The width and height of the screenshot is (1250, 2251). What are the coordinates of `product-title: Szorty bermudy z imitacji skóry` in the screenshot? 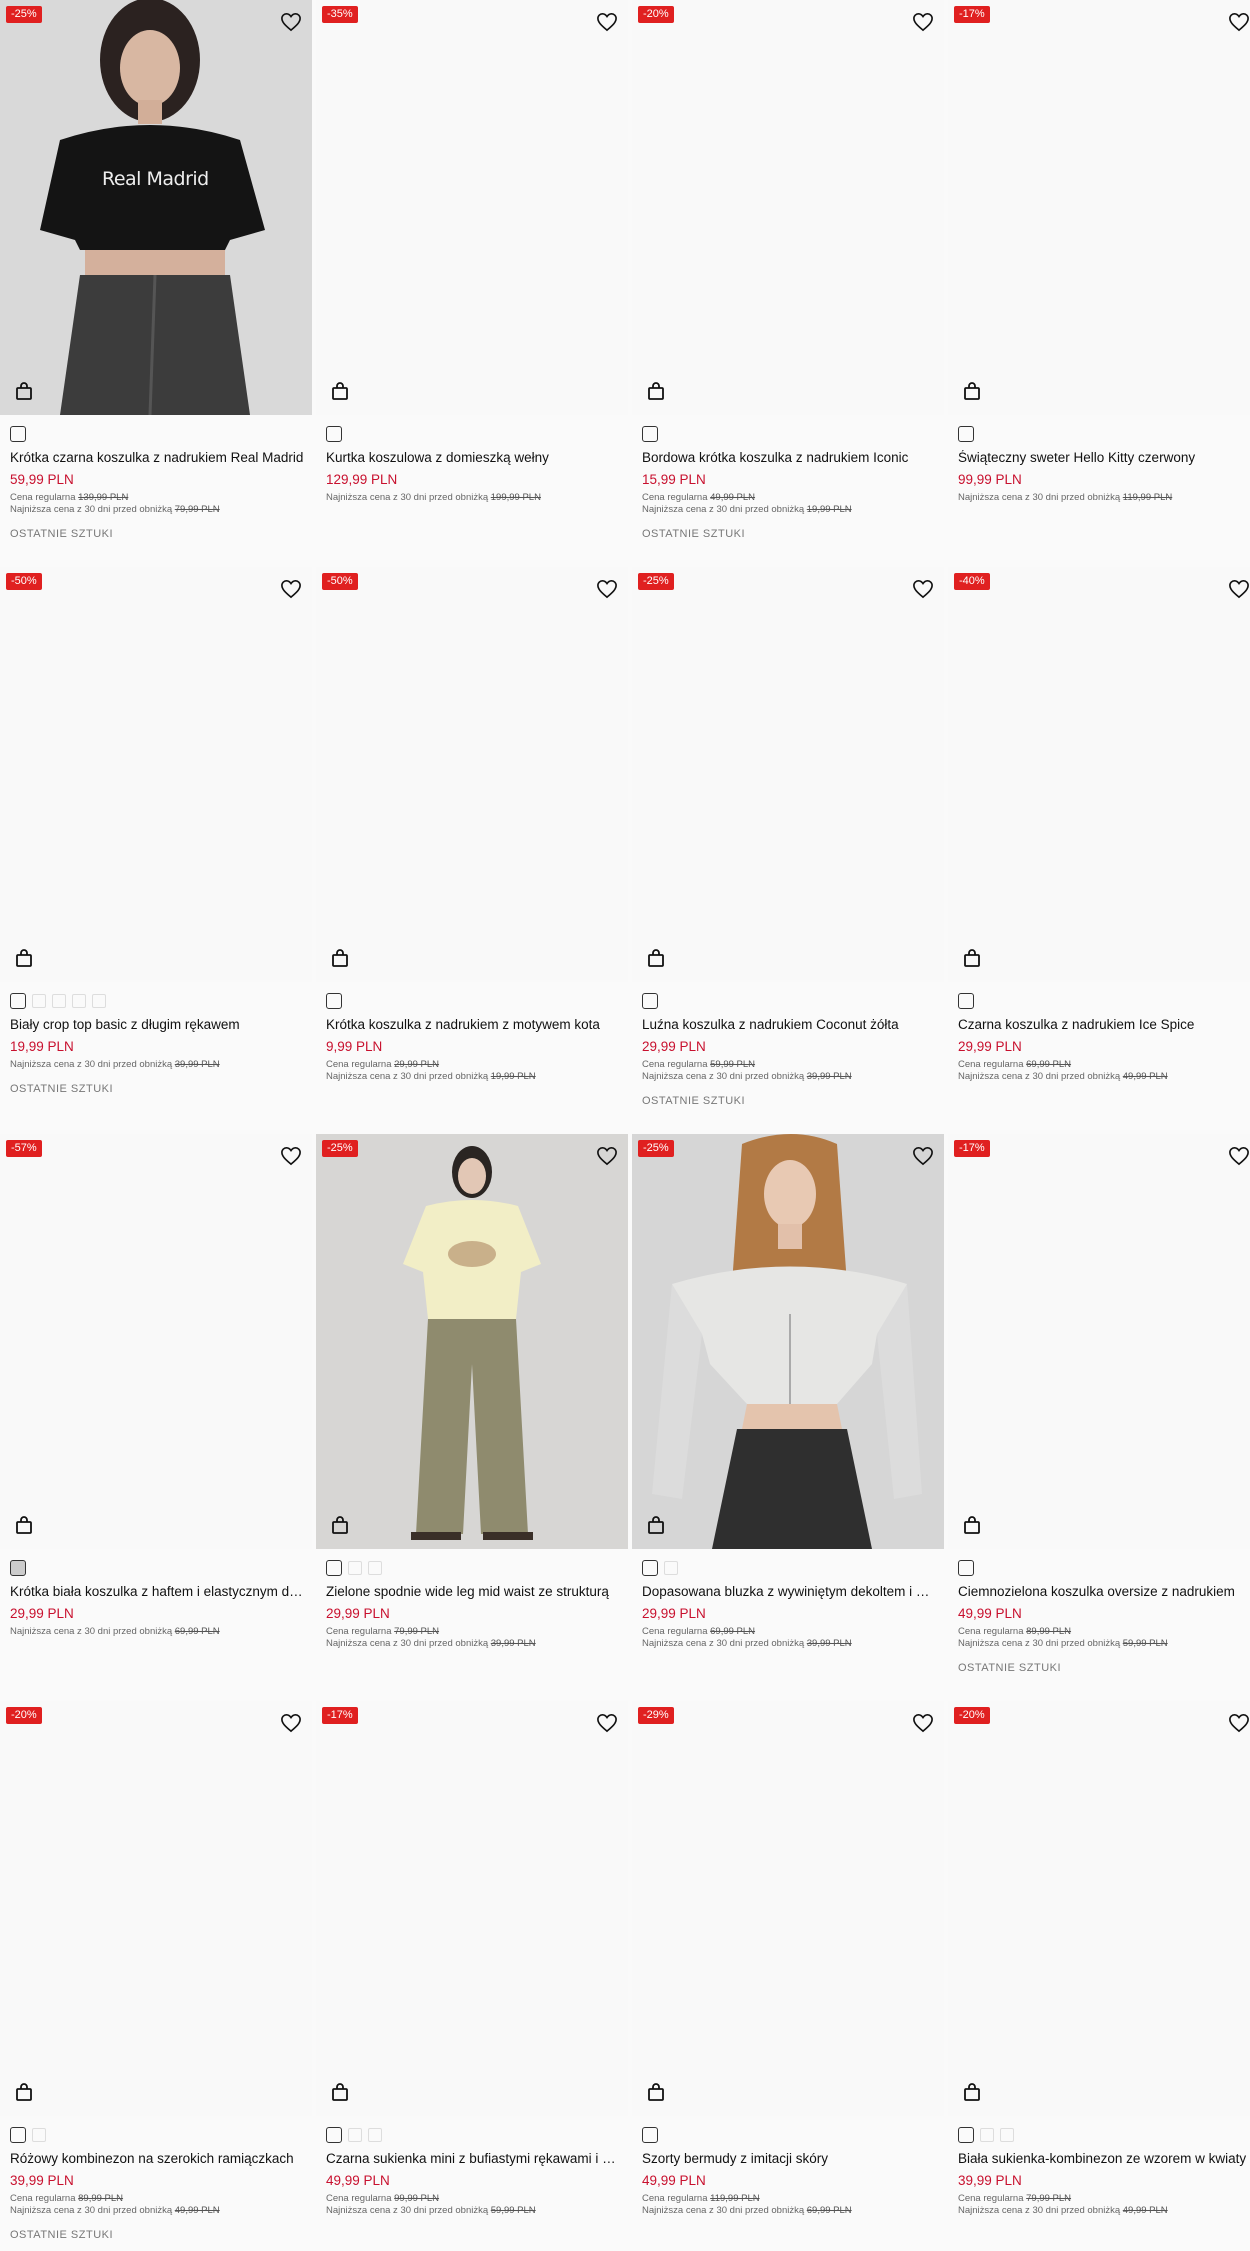 It's located at (790, 2158).